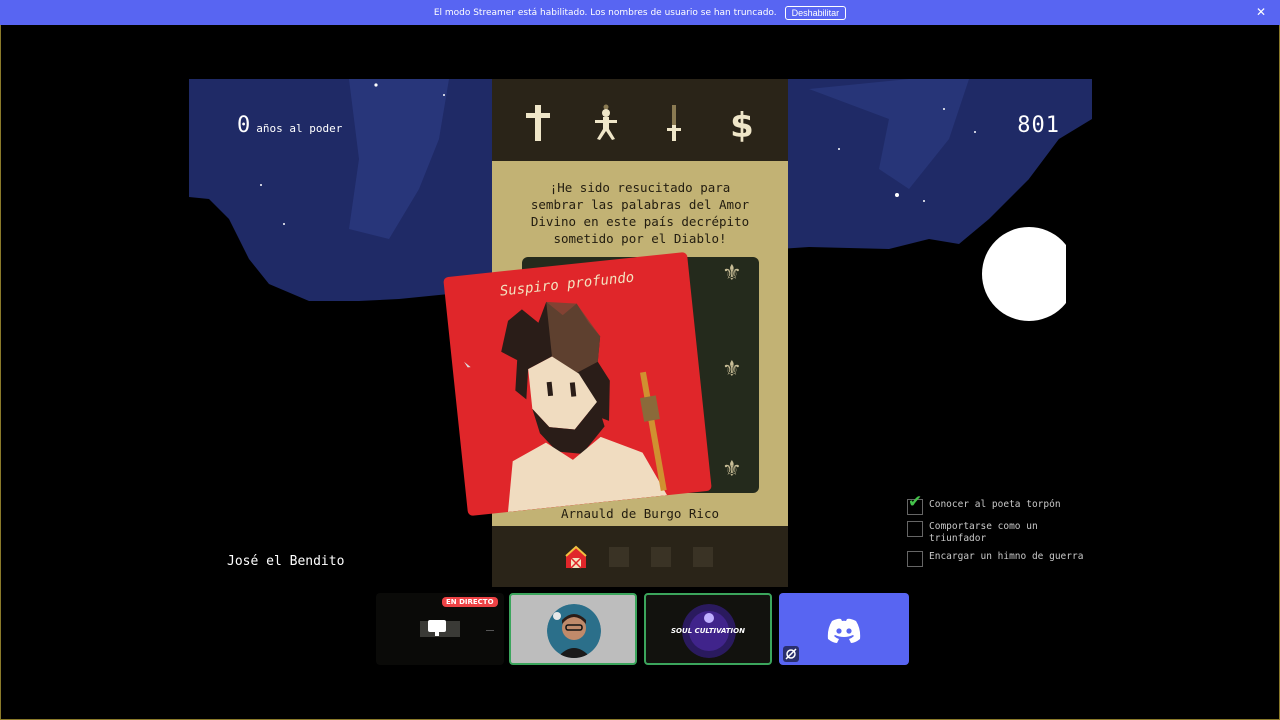  I want to click on stats-bar: $, so click(640, 120).